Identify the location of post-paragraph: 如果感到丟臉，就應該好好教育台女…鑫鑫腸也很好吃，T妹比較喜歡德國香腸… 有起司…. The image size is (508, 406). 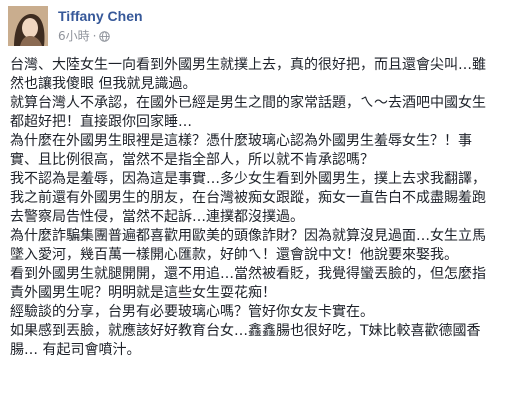
(245, 340).